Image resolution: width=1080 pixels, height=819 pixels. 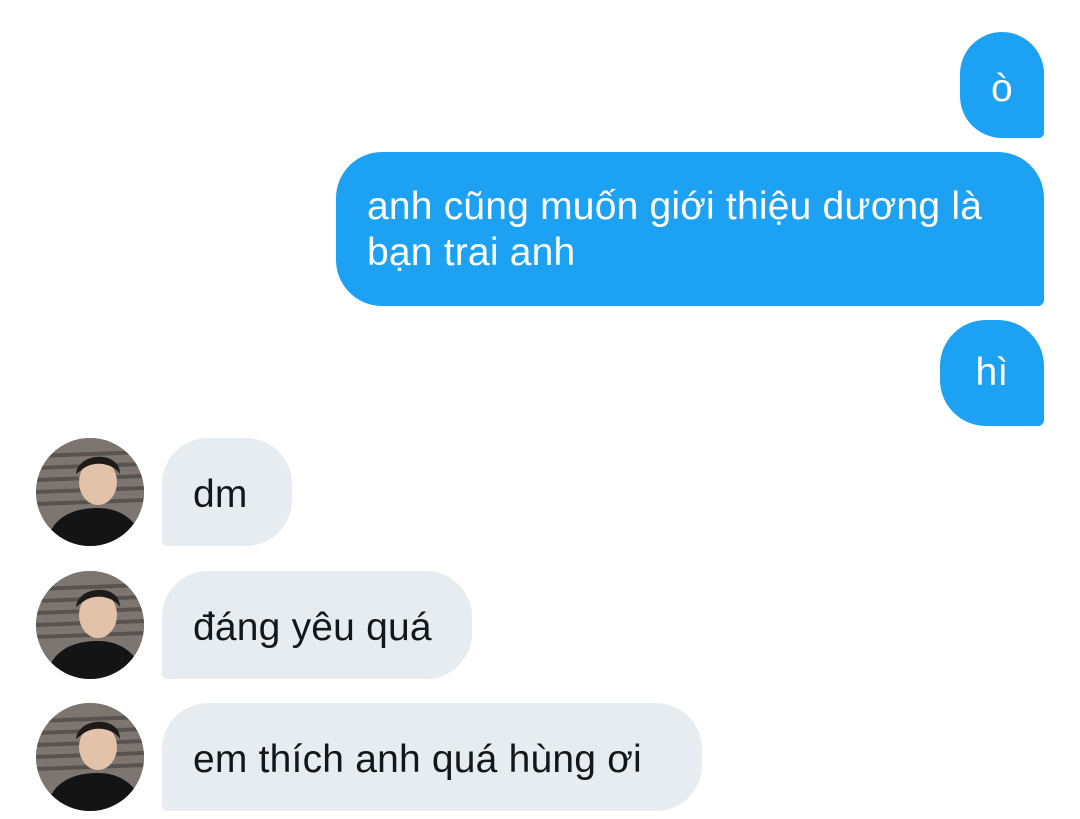 I want to click on message-text: ò, so click(x=1002, y=88).